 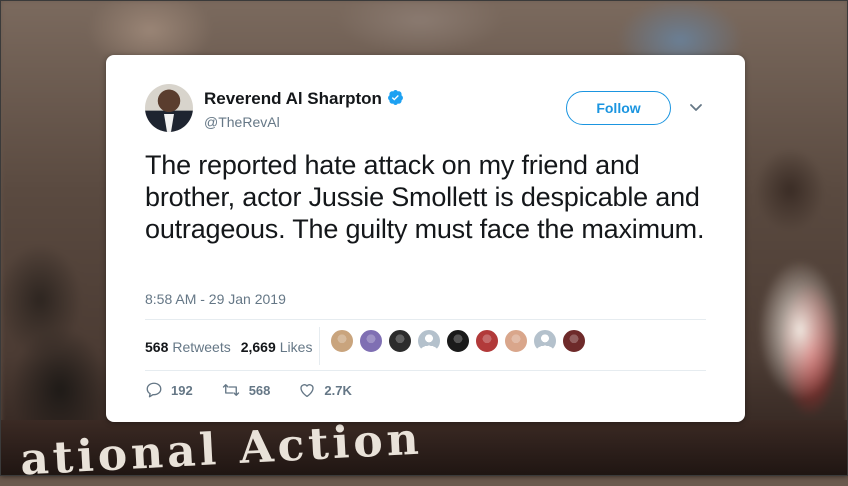 What do you see at coordinates (201, 347) in the screenshot?
I see `retweets-label: Retweets` at bounding box center [201, 347].